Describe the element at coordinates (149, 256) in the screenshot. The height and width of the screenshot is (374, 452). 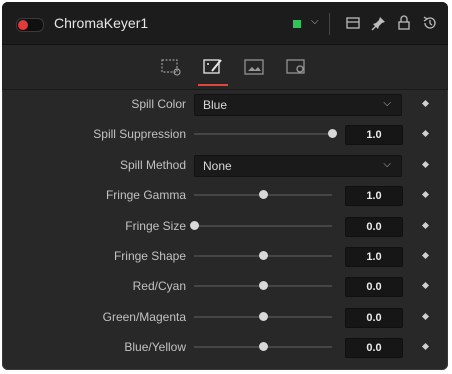
I see `control-label: Fringe Shape` at that location.